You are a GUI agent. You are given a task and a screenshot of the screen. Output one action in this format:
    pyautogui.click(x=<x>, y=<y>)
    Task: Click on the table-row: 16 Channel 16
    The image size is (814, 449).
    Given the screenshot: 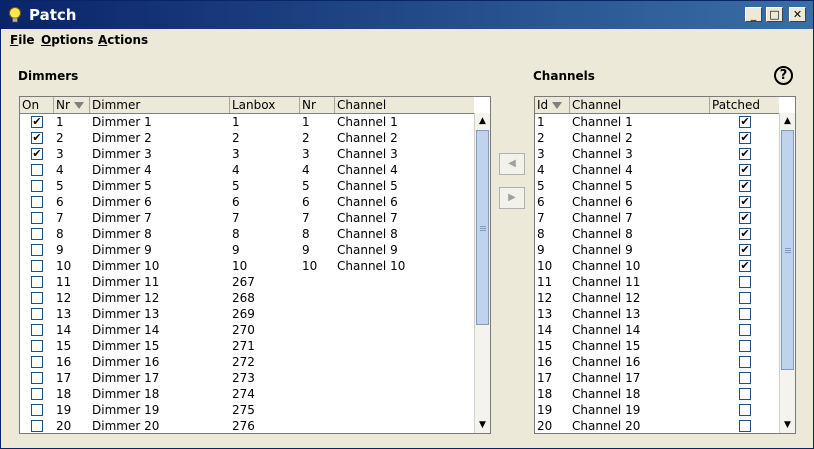 What is the action you would take?
    pyautogui.click(x=657, y=362)
    